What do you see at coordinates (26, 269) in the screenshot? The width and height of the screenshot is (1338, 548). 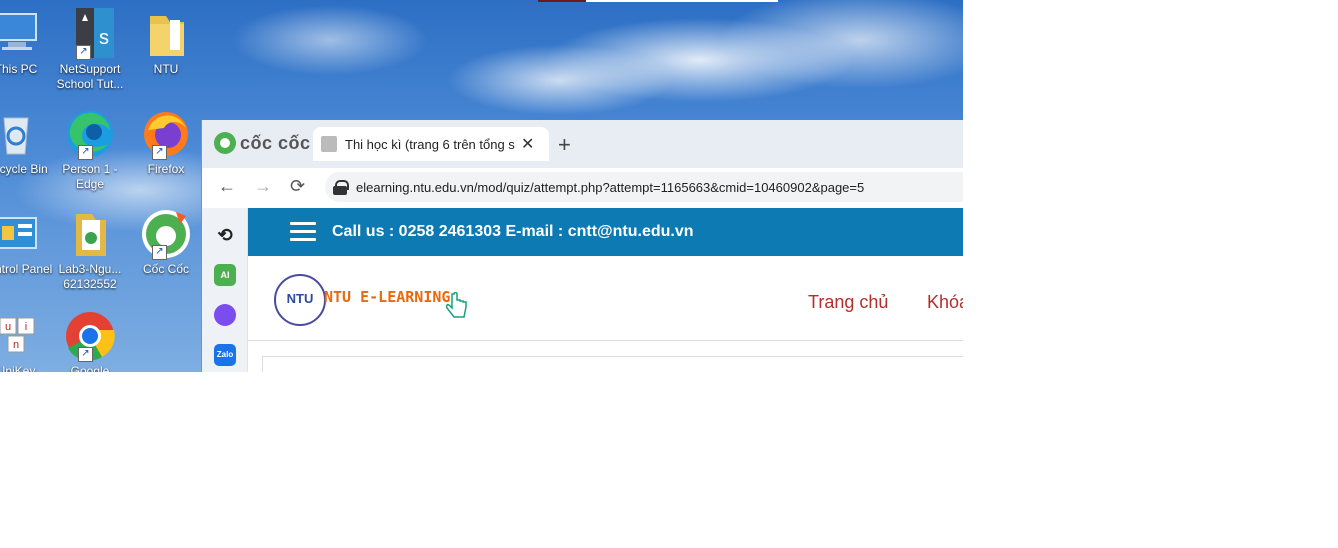 I see `desktop-icon-label: Control Panel` at bounding box center [26, 269].